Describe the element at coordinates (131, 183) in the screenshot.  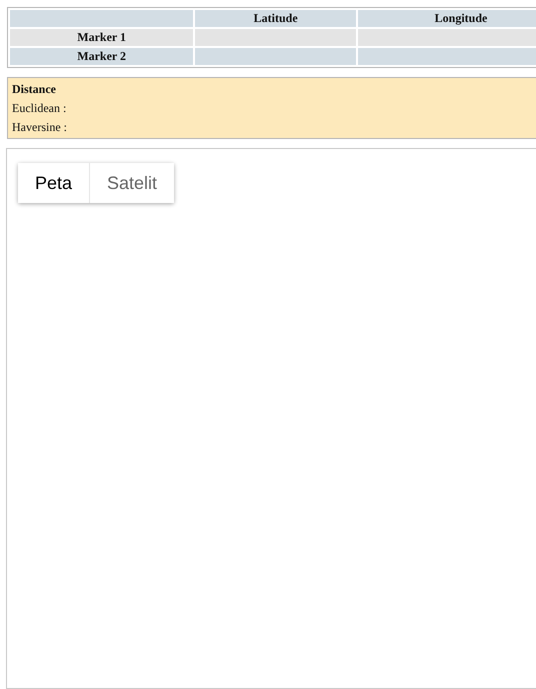
I see `map-type-tab: Satelit` at that location.